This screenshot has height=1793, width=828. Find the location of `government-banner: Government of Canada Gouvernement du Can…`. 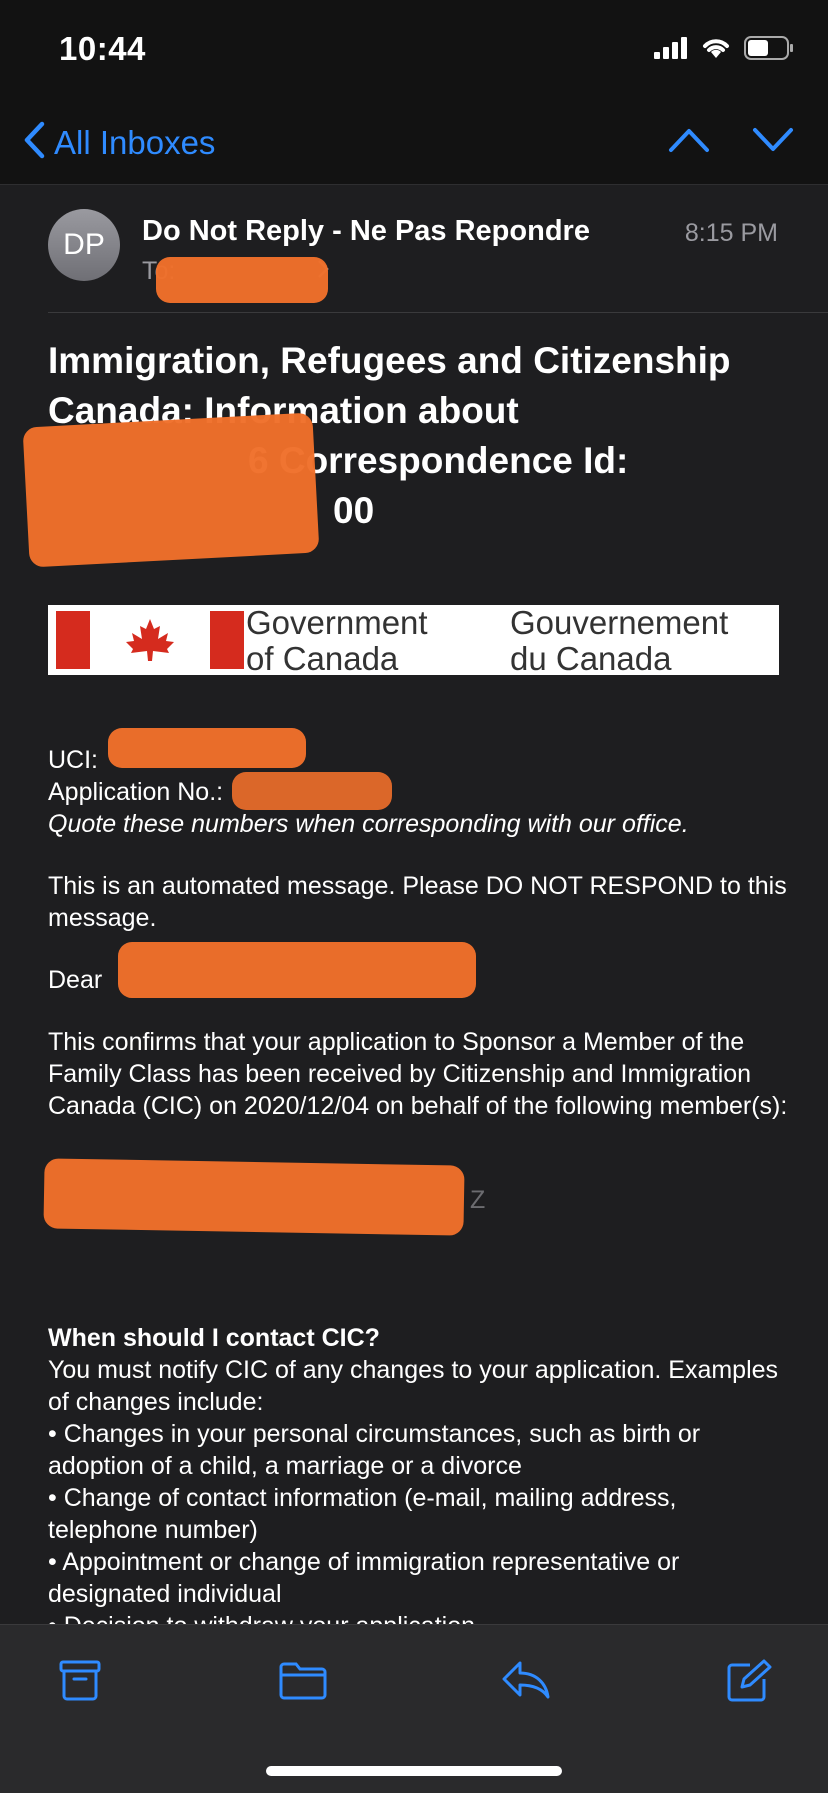

government-banner: Government of Canada Gouvernement du Can… is located at coordinates (413, 640).